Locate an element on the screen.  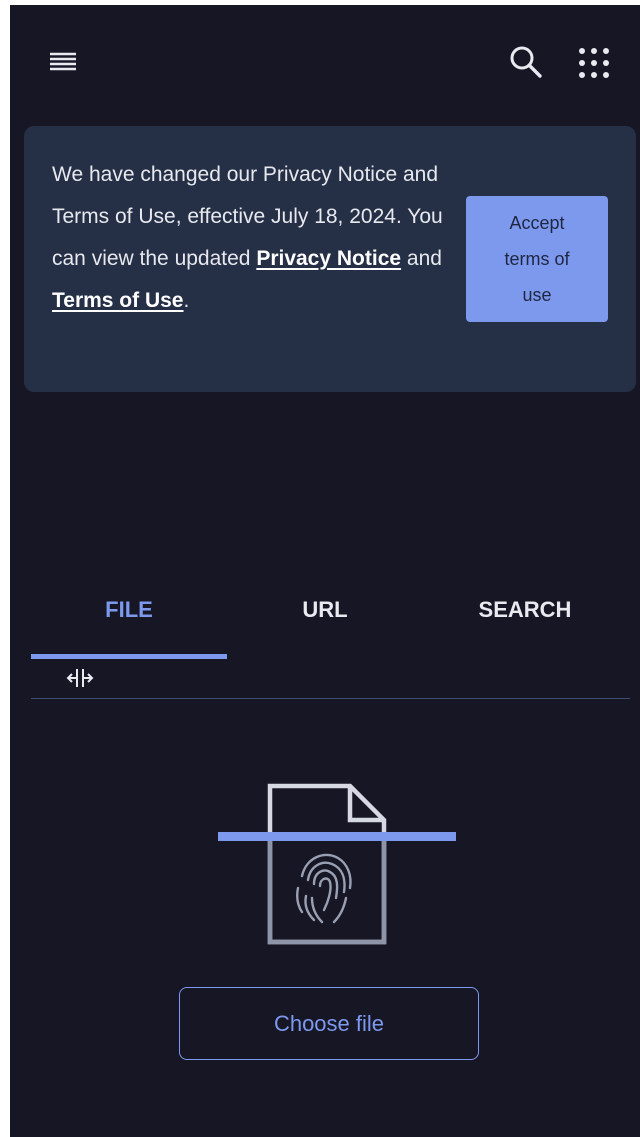
drag-handle is located at coordinates (80, 678).